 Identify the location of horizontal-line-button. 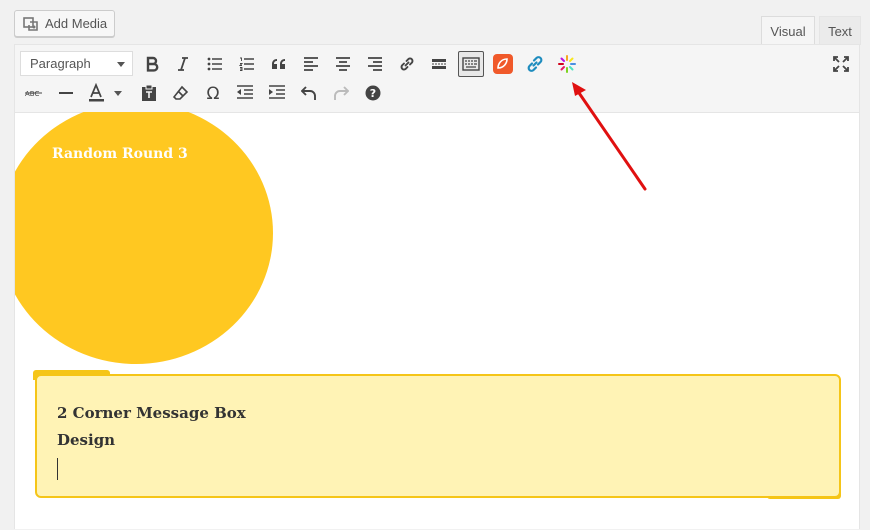
(66, 93).